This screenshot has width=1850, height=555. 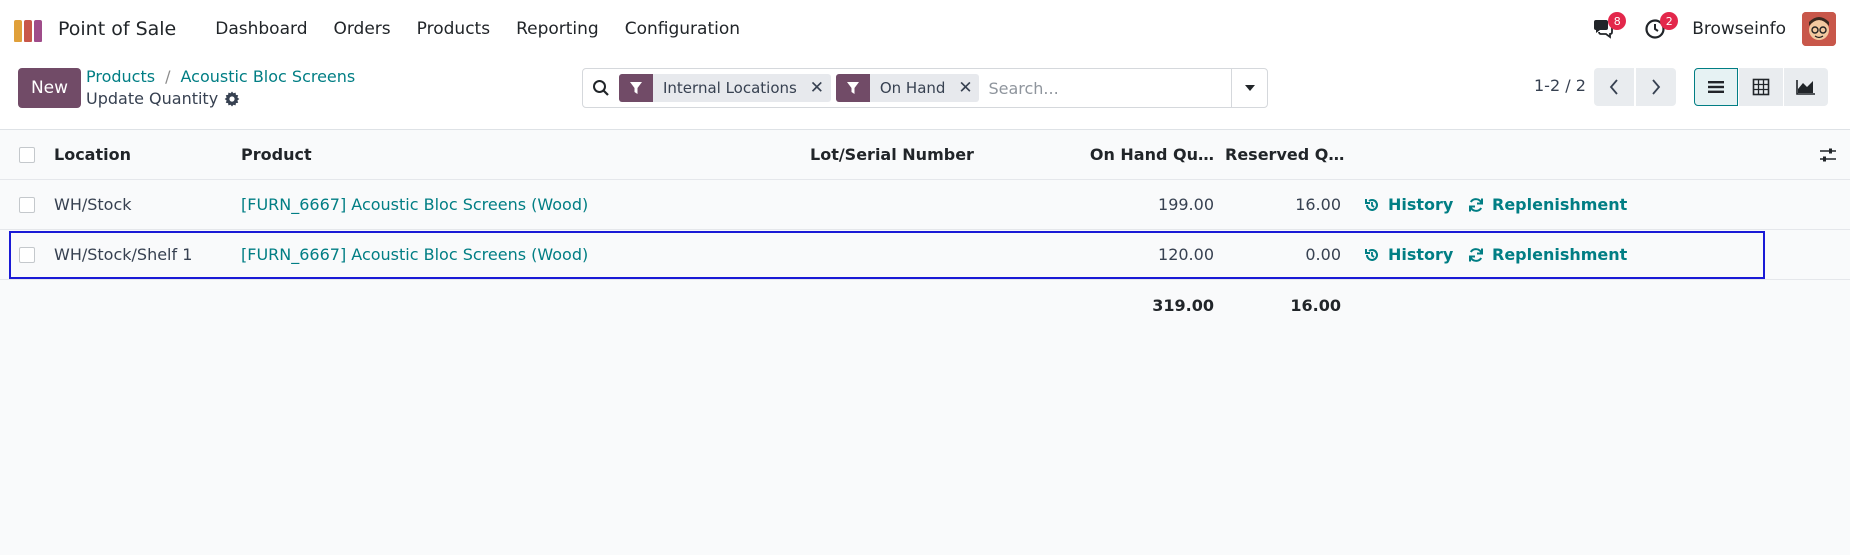 What do you see at coordinates (267, 76) in the screenshot?
I see `breadcrumb-product-name: Acoustic Bloc Screens` at bounding box center [267, 76].